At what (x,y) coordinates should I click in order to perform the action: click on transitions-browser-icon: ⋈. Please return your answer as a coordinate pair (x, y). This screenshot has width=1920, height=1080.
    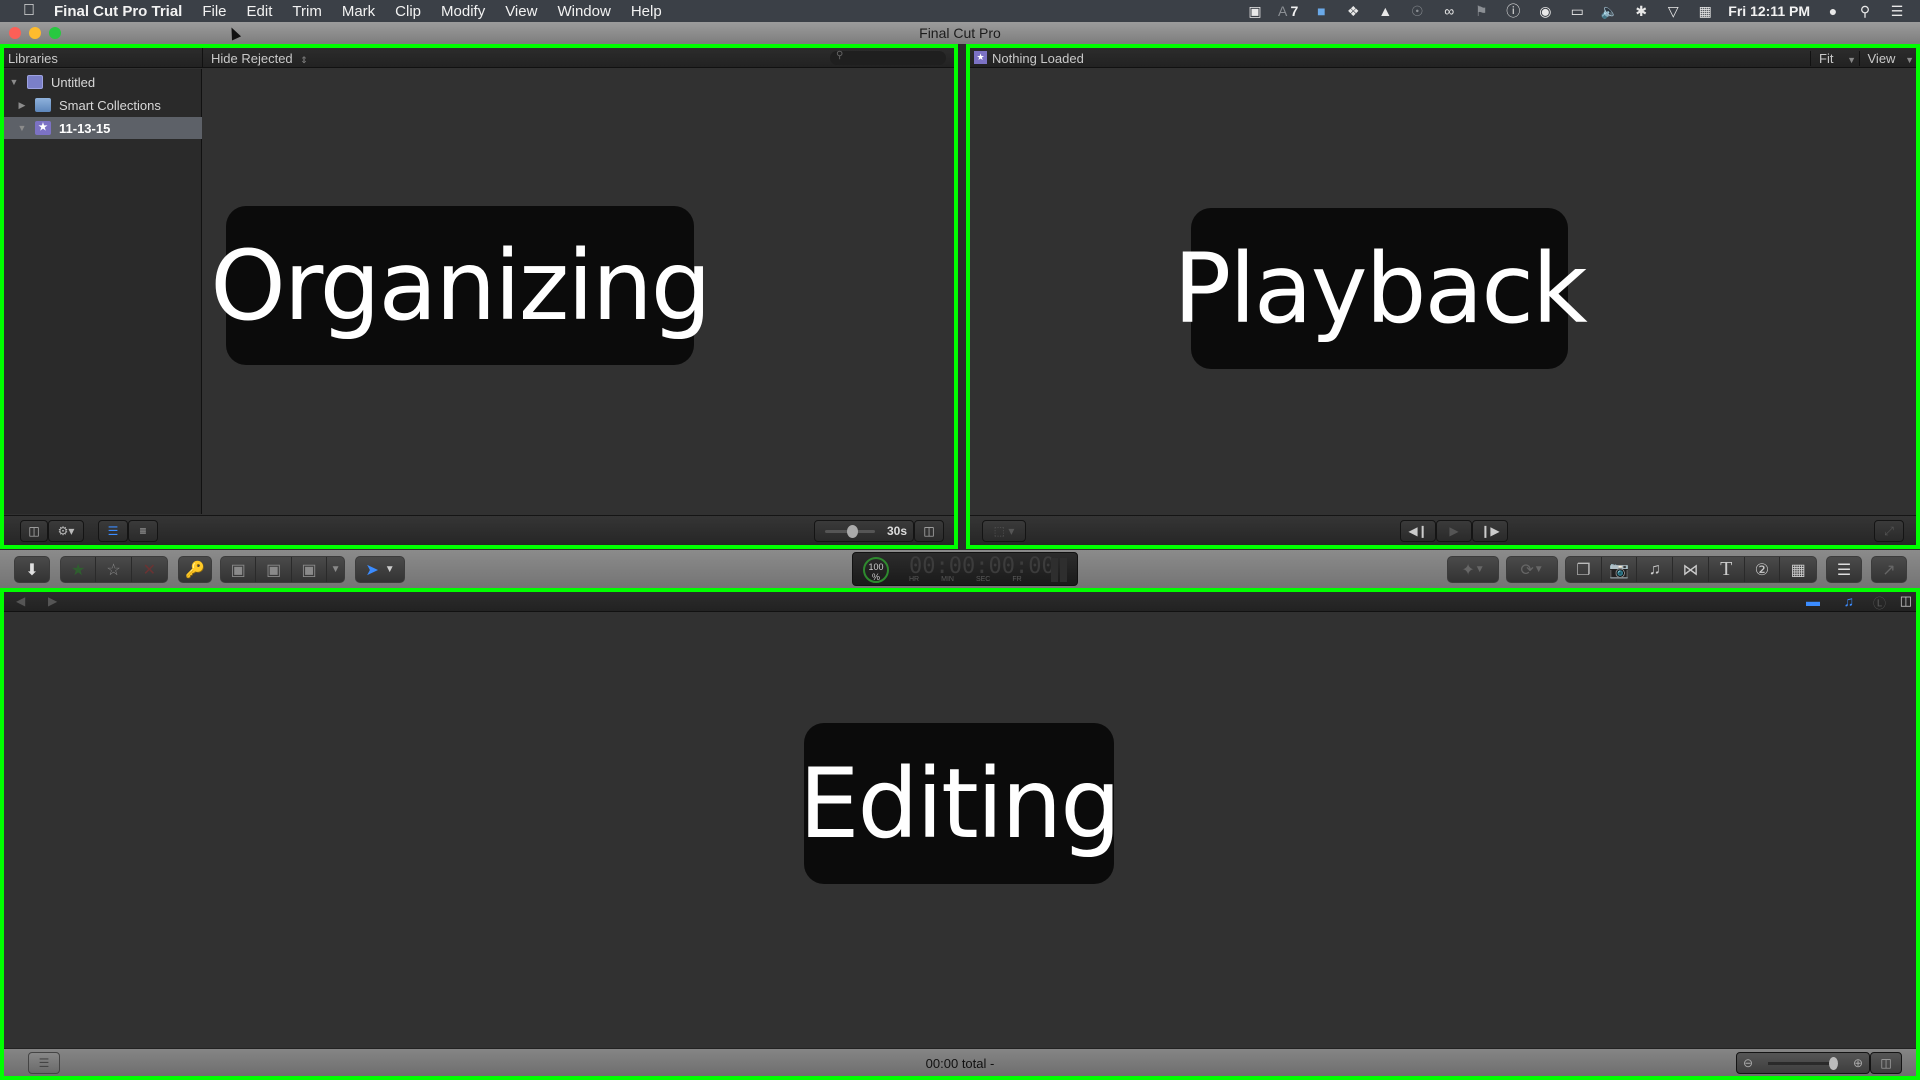
    Looking at the image, I should click on (1691, 569).